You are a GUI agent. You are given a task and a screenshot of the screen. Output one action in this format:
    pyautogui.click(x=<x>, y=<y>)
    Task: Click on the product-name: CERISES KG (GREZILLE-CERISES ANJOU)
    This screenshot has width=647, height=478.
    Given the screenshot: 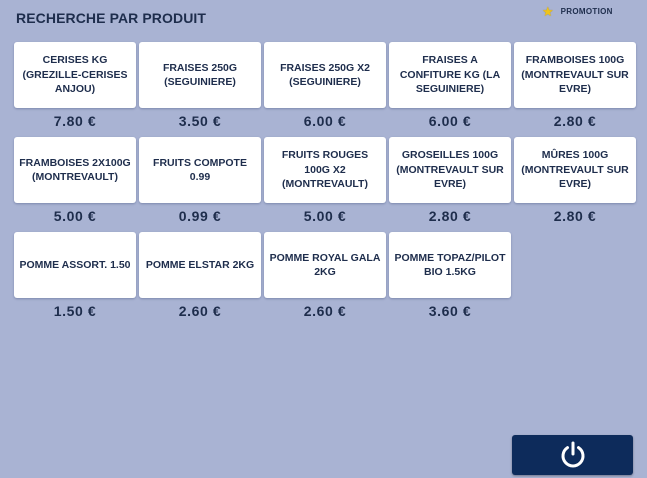 What is the action you would take?
    pyautogui.click(x=75, y=75)
    